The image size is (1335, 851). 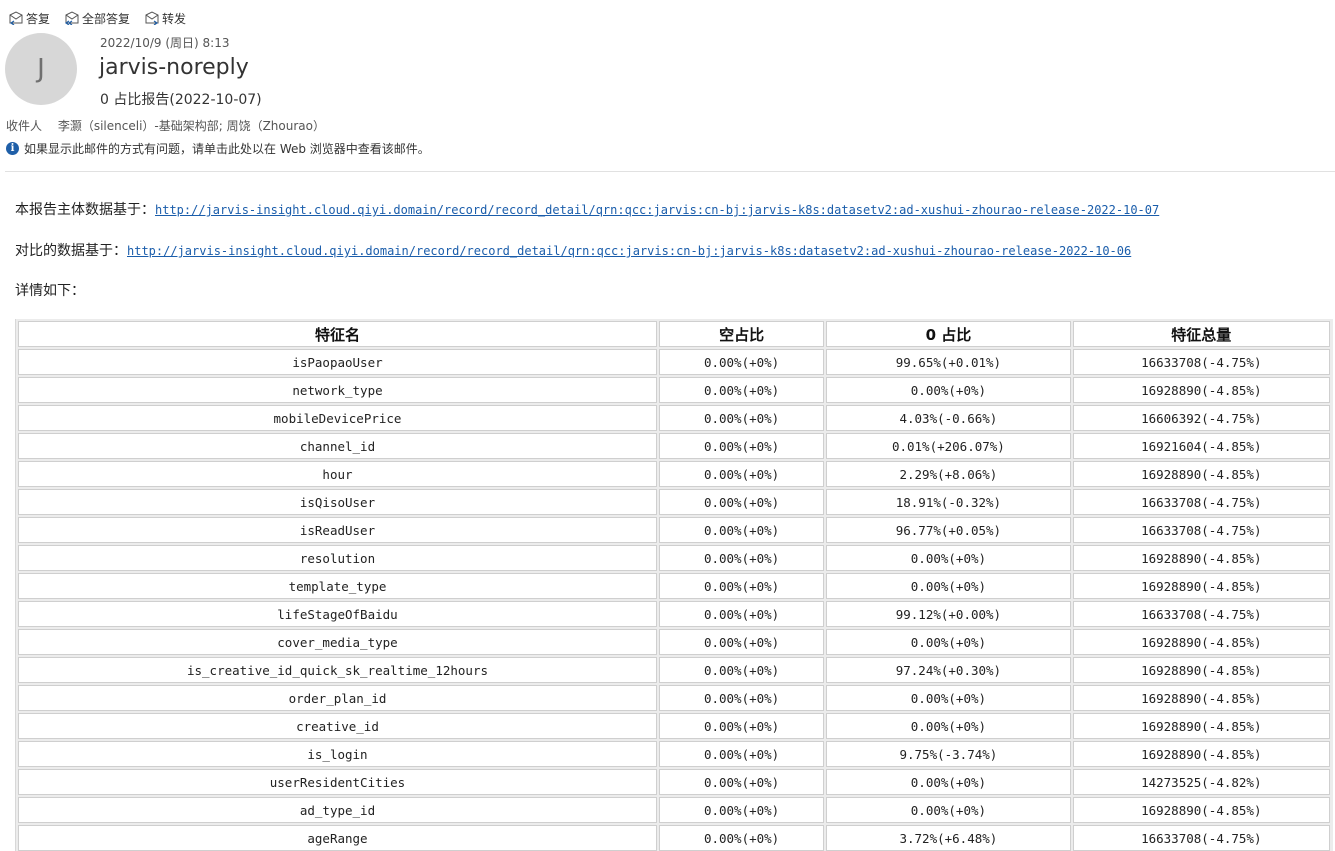 I want to click on zero-ratio-cell: 4.03%(-0.66%), so click(x=948, y=418).